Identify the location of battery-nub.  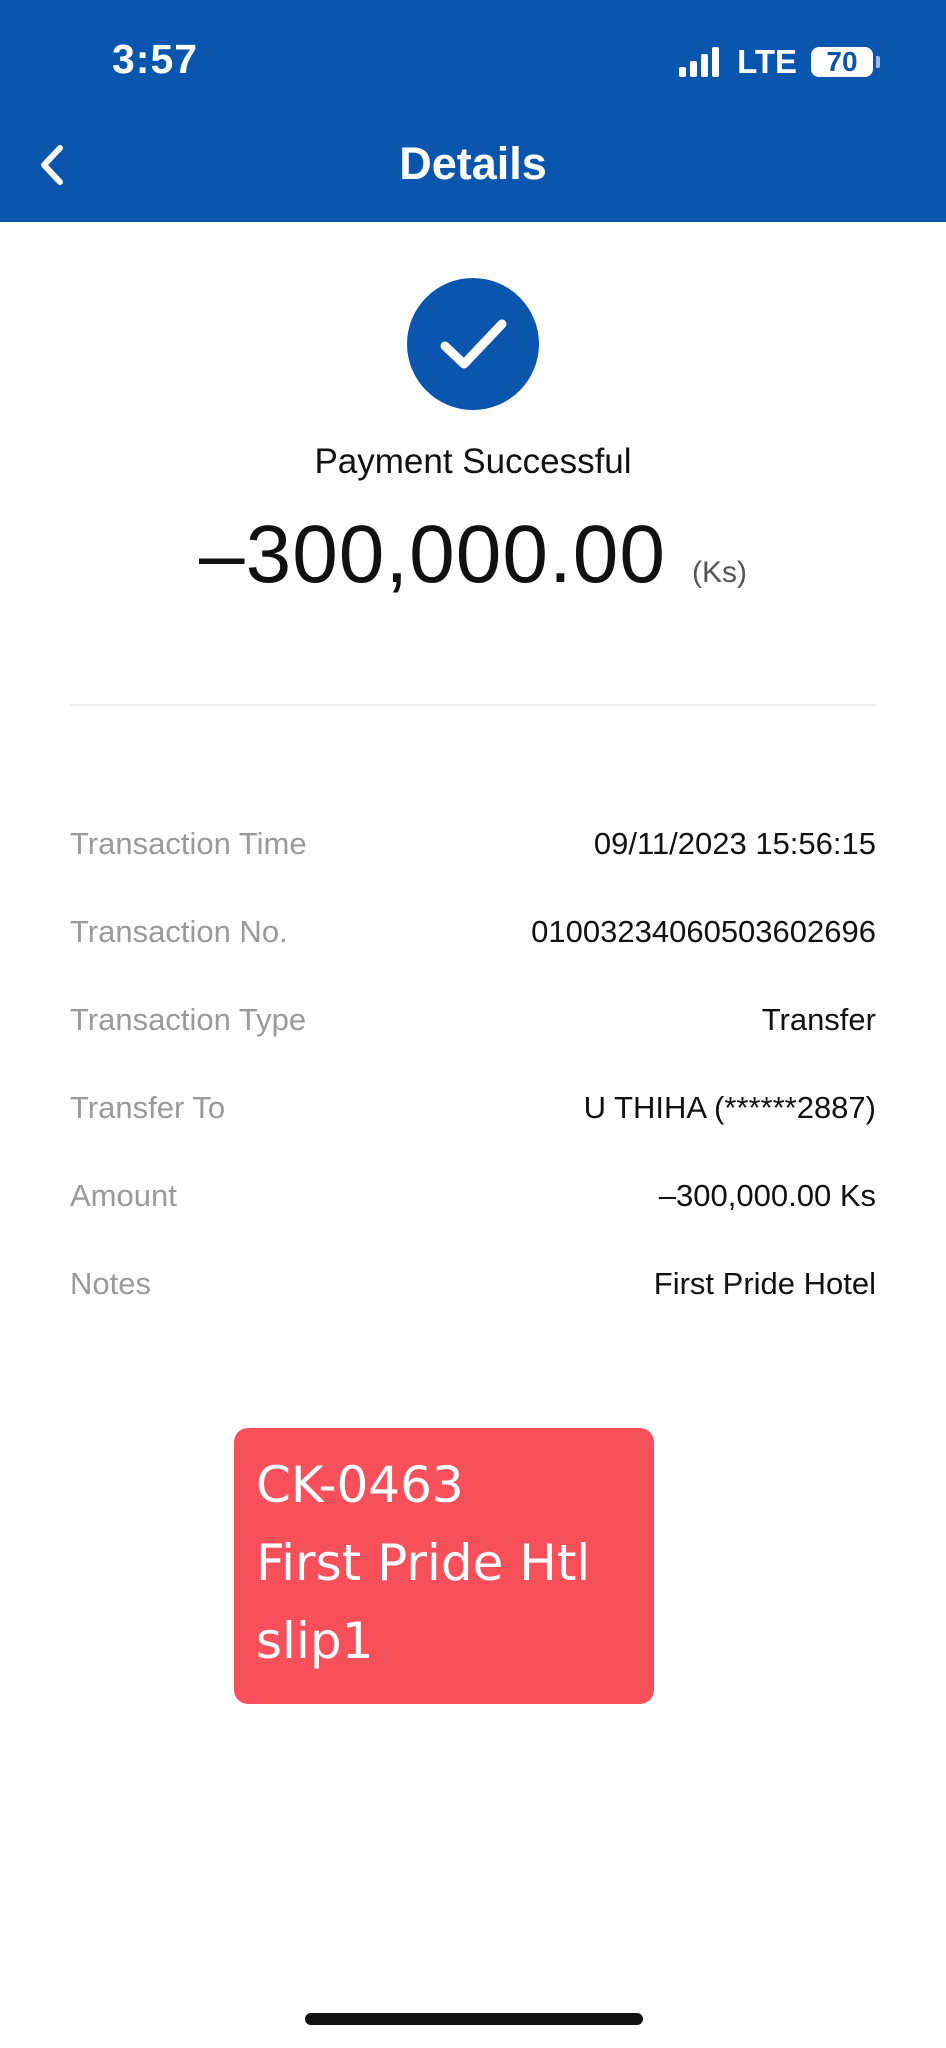
(878, 62).